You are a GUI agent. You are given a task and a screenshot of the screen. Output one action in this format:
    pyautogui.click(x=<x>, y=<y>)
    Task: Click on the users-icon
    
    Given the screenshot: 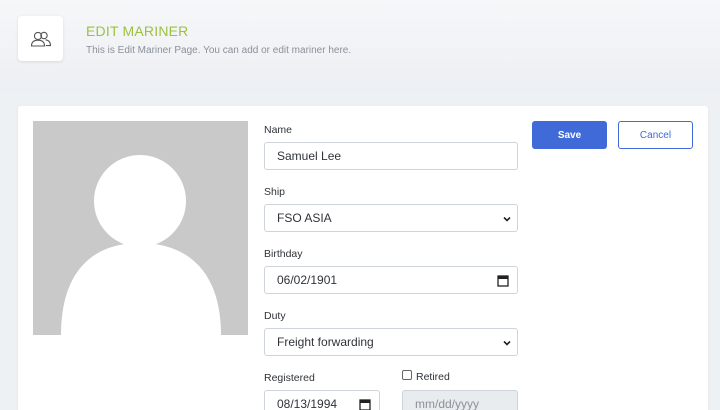 What is the action you would take?
    pyautogui.click(x=40, y=39)
    